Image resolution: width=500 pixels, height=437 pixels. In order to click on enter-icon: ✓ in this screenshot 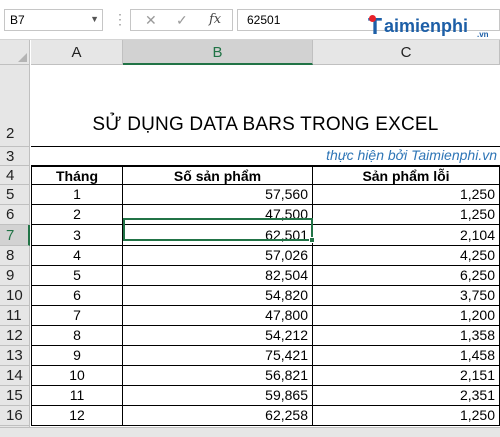, I will do `click(182, 20)`.